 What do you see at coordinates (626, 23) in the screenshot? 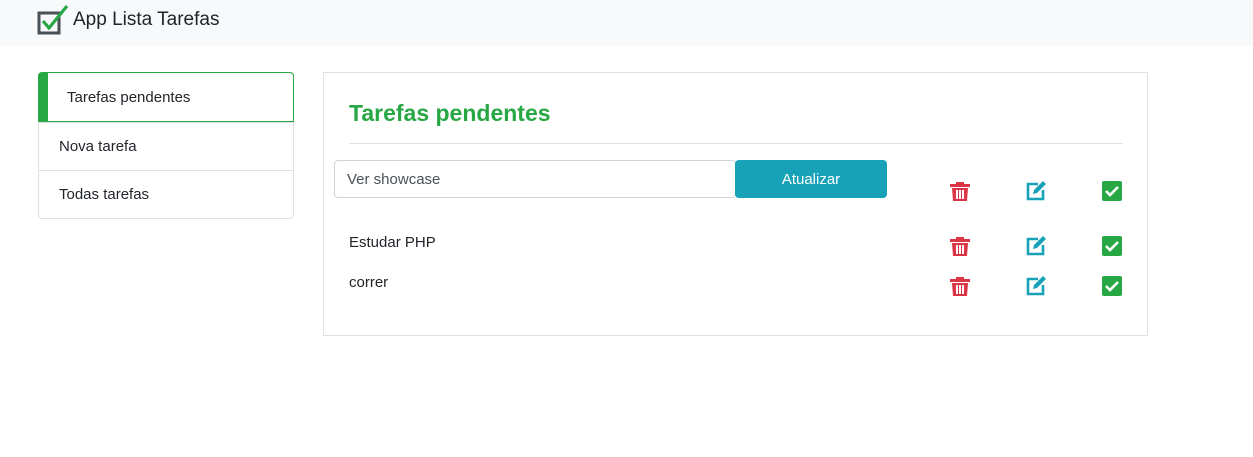
I see `navbar: App Lista Tarefas` at bounding box center [626, 23].